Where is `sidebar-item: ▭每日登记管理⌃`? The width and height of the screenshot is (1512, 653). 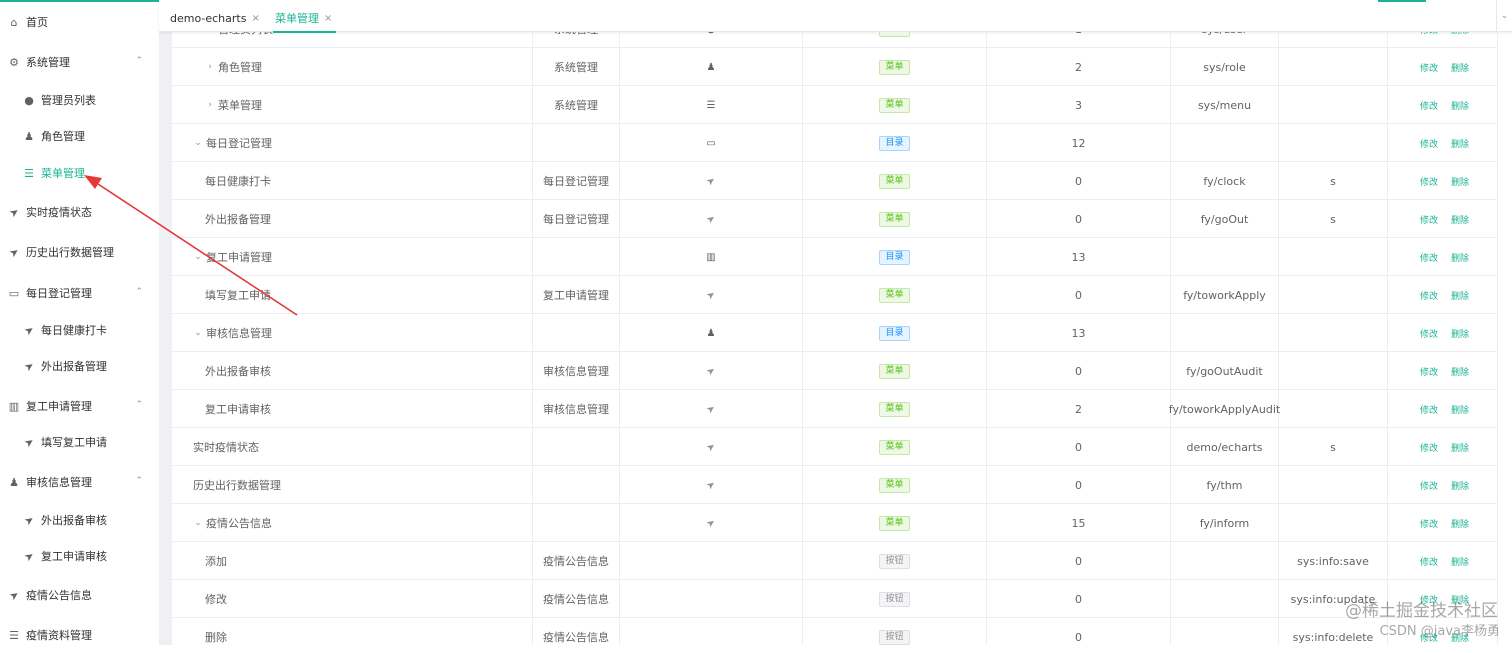
sidebar-item: ▭每日登记管理⌃ is located at coordinates (79, 293).